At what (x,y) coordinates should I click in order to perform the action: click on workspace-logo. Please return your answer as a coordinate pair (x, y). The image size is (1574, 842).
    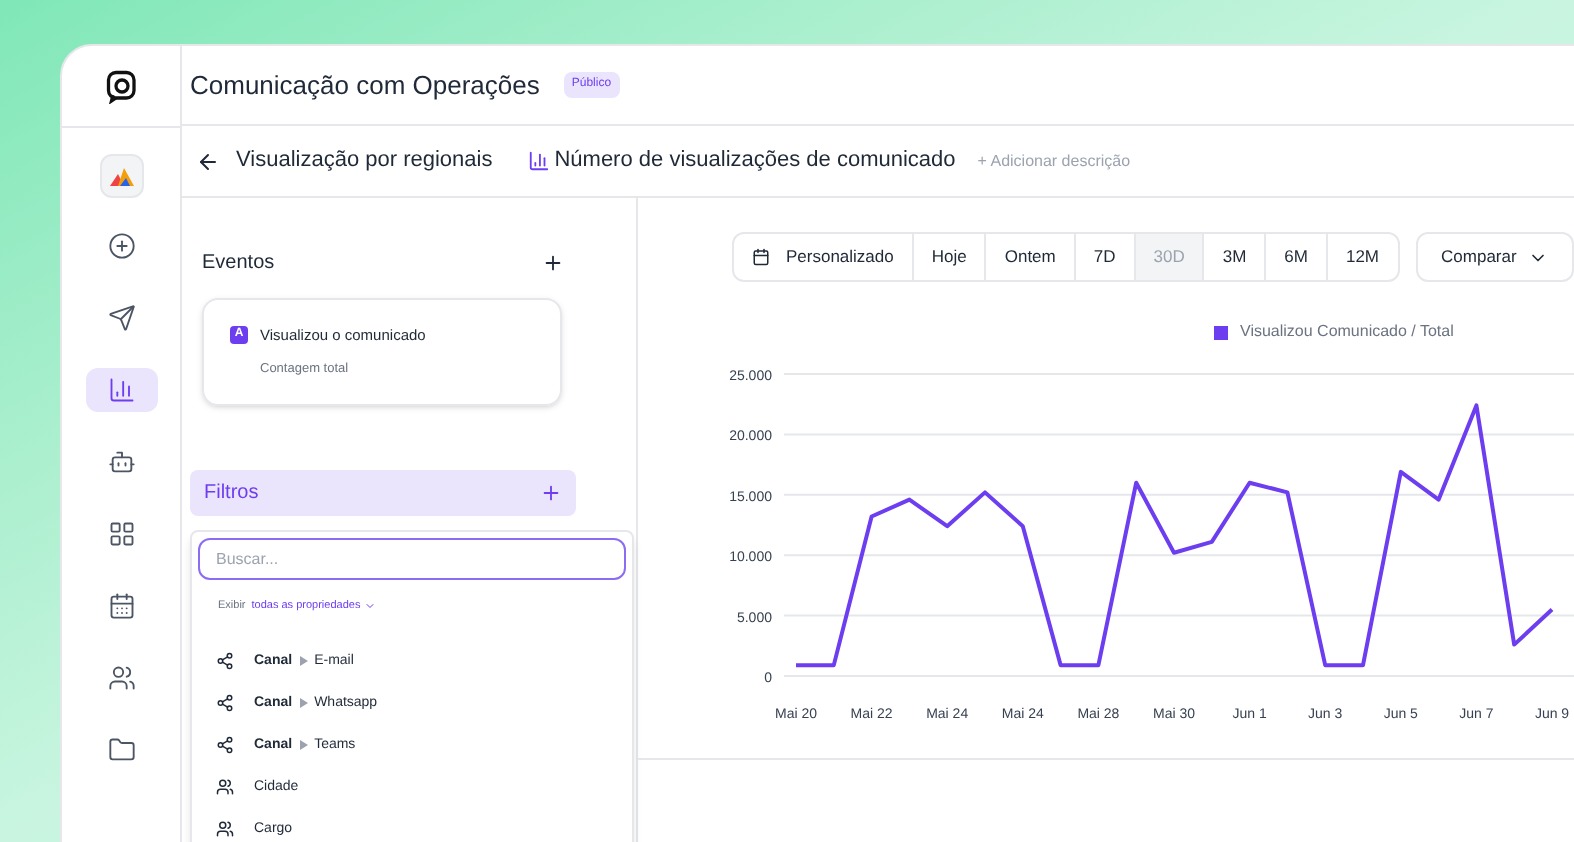
    Looking at the image, I should click on (121, 176).